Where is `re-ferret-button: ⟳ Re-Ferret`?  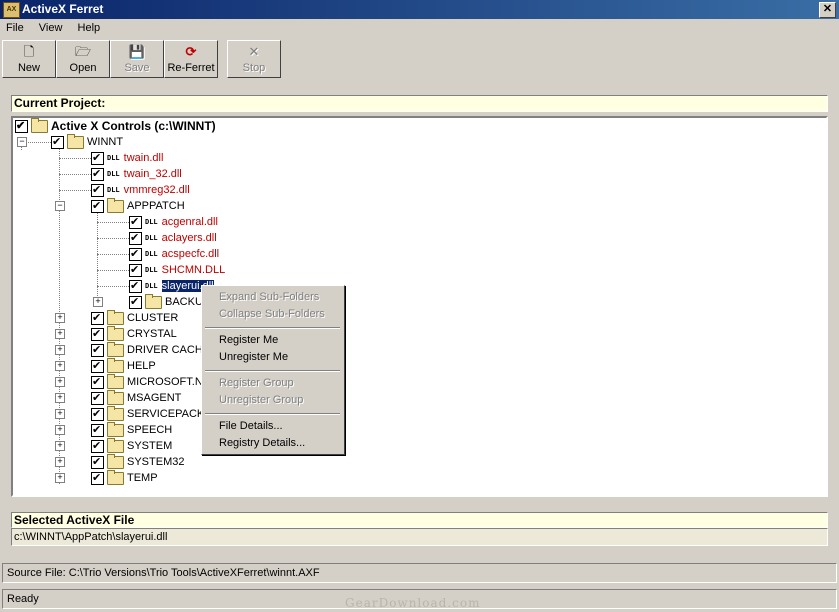
re-ferret-button: ⟳ Re-Ferret is located at coordinates (191, 59).